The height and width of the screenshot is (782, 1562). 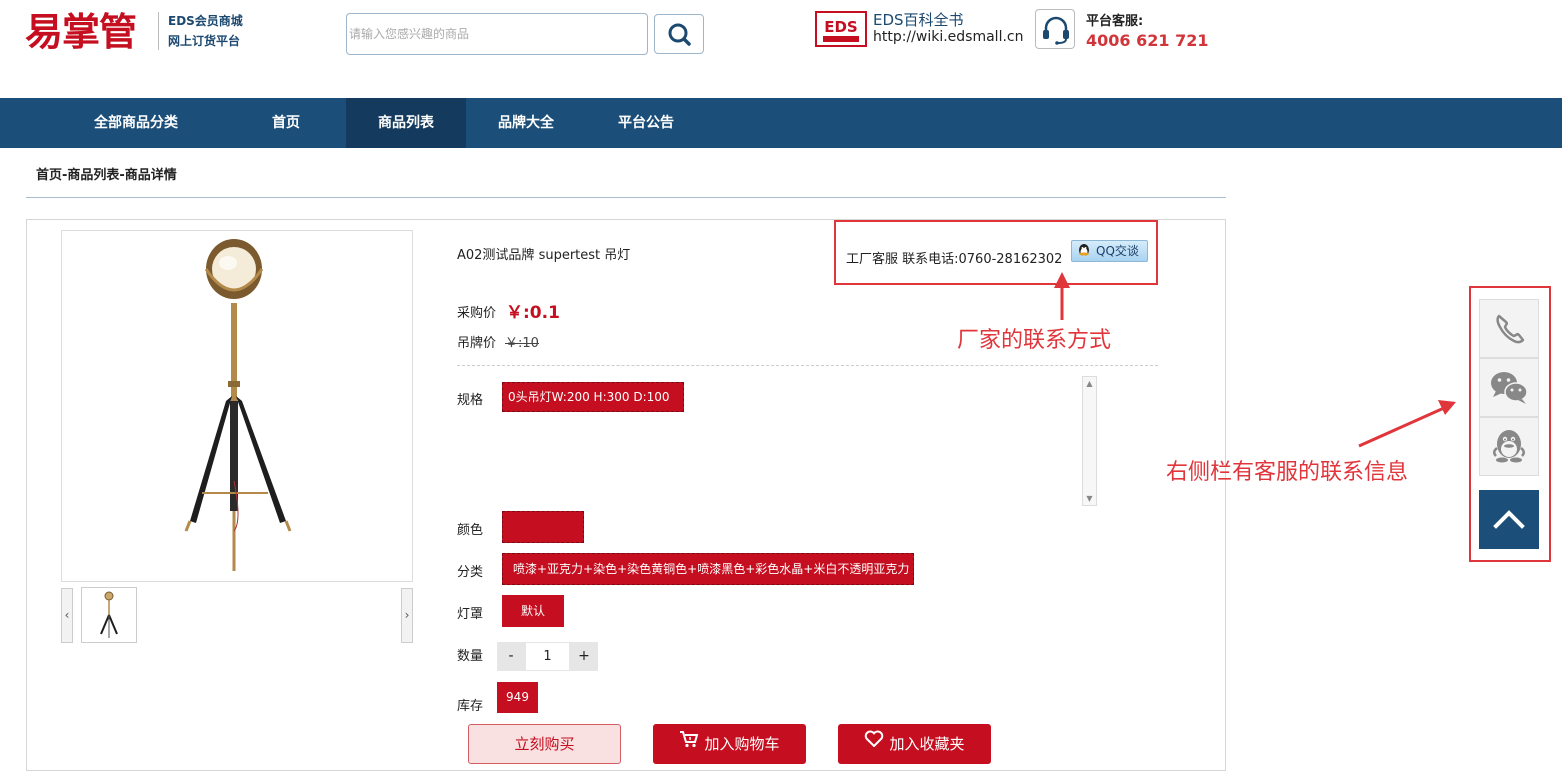 I want to click on qq-icon, so click(x=1084, y=254).